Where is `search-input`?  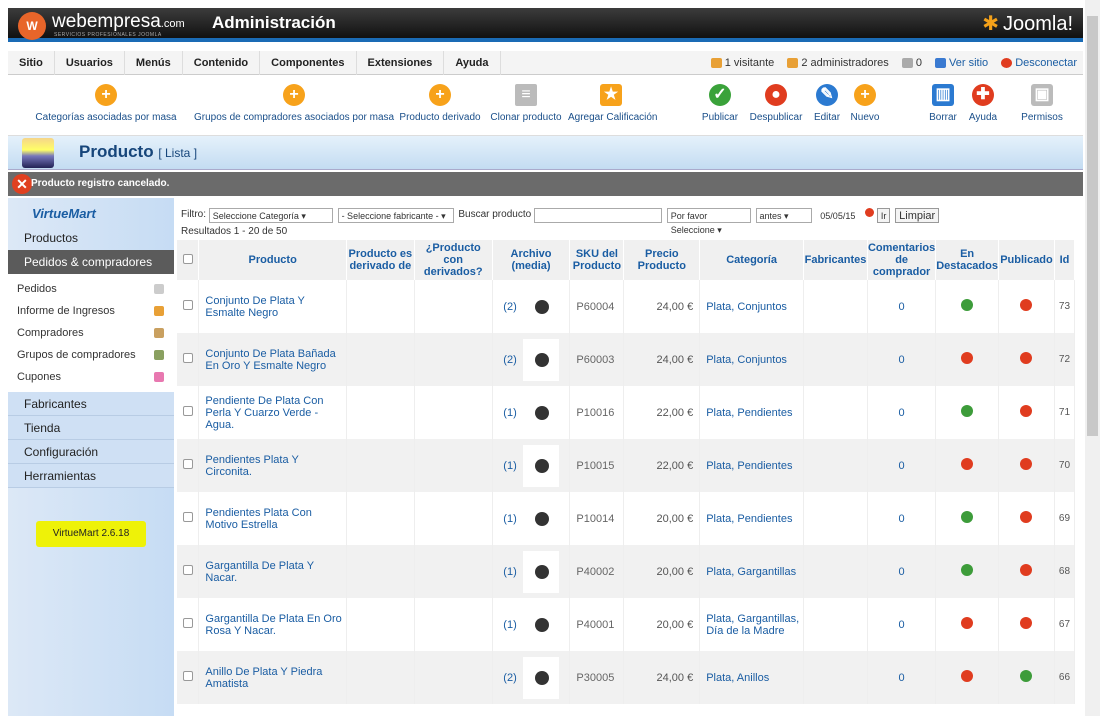
search-input is located at coordinates (597, 215).